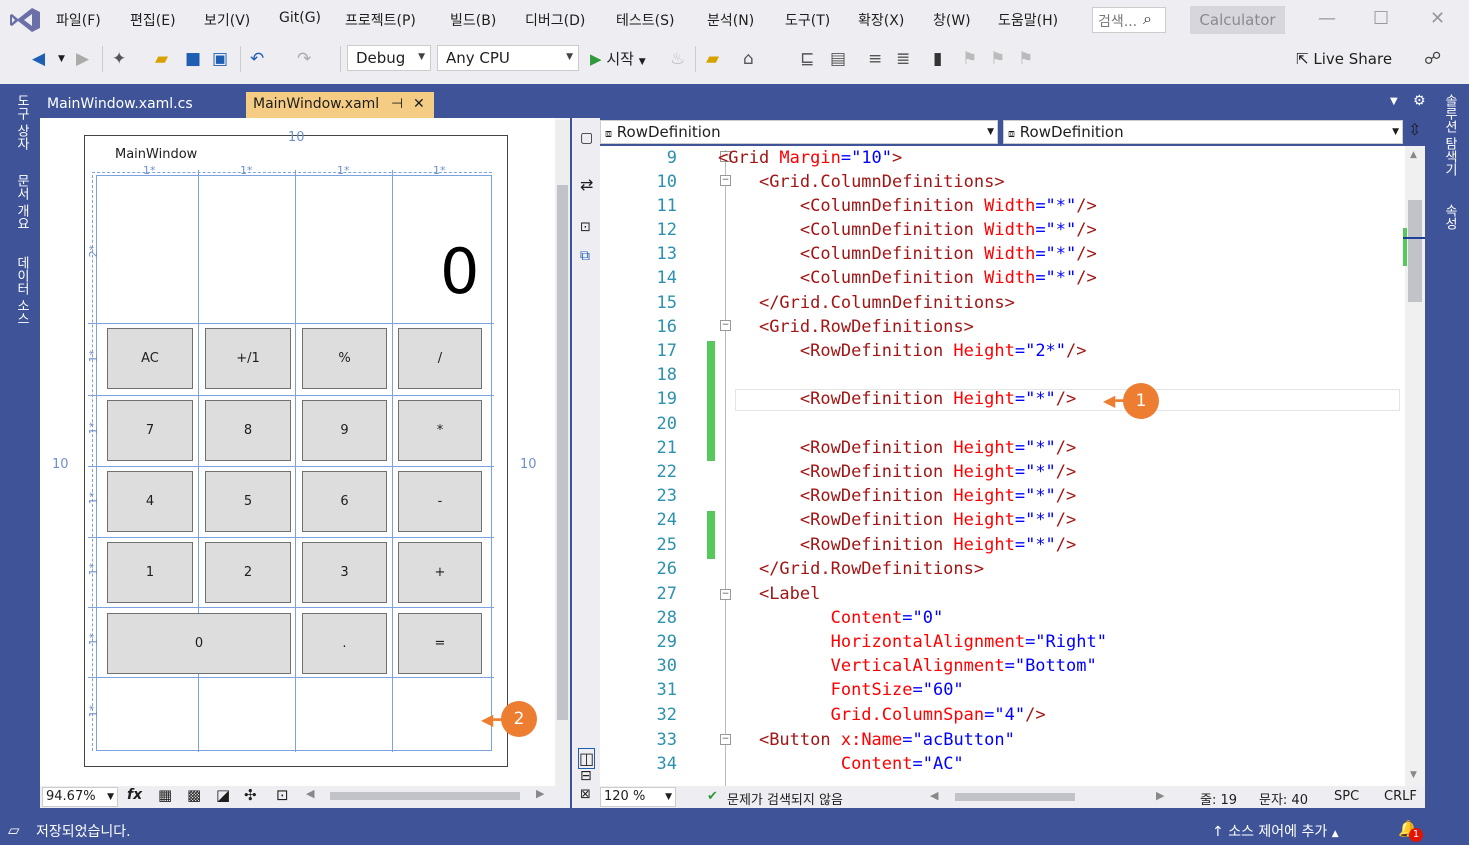  I want to click on line-ending-indicator: CRLF, so click(1400, 796).